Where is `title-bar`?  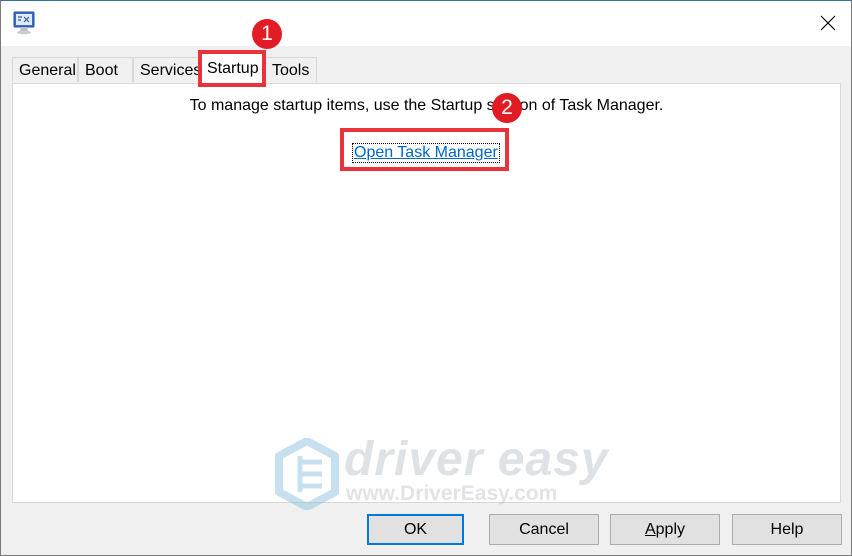
title-bar is located at coordinates (426, 23).